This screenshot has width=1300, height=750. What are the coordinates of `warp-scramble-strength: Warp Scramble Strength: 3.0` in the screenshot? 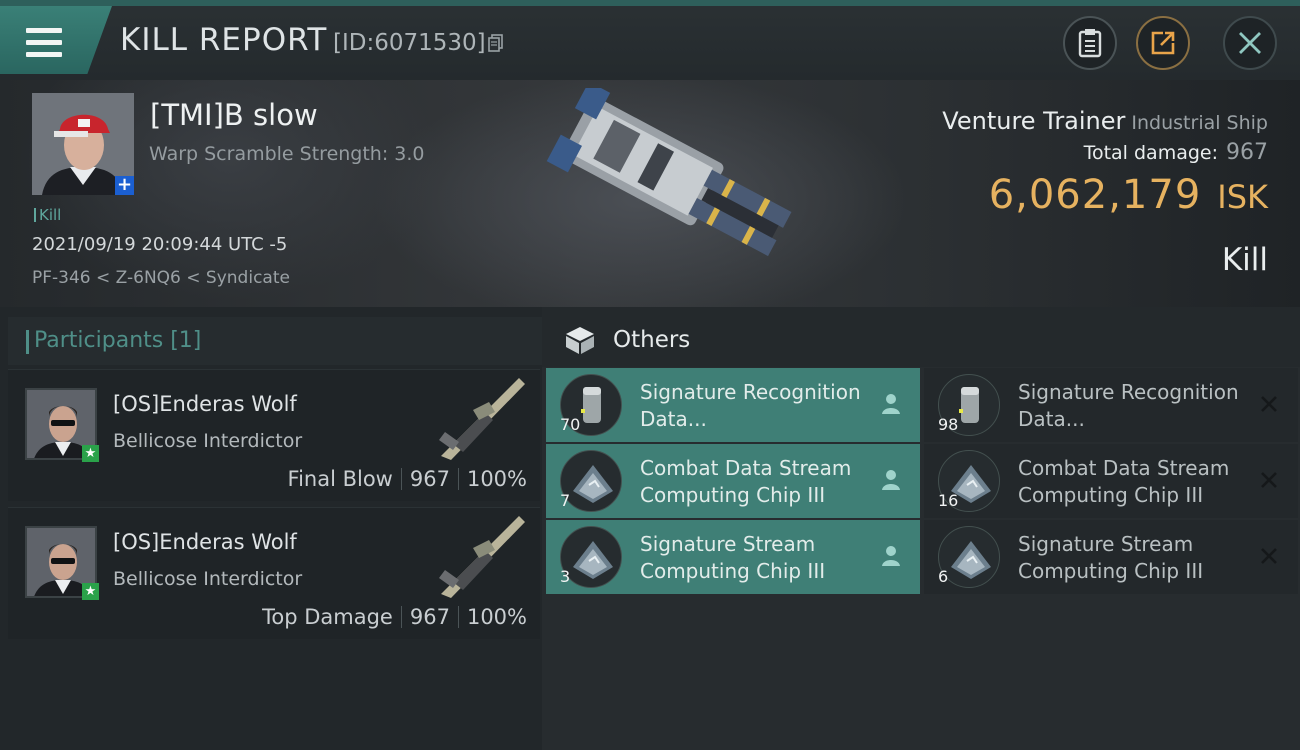 It's located at (287, 154).